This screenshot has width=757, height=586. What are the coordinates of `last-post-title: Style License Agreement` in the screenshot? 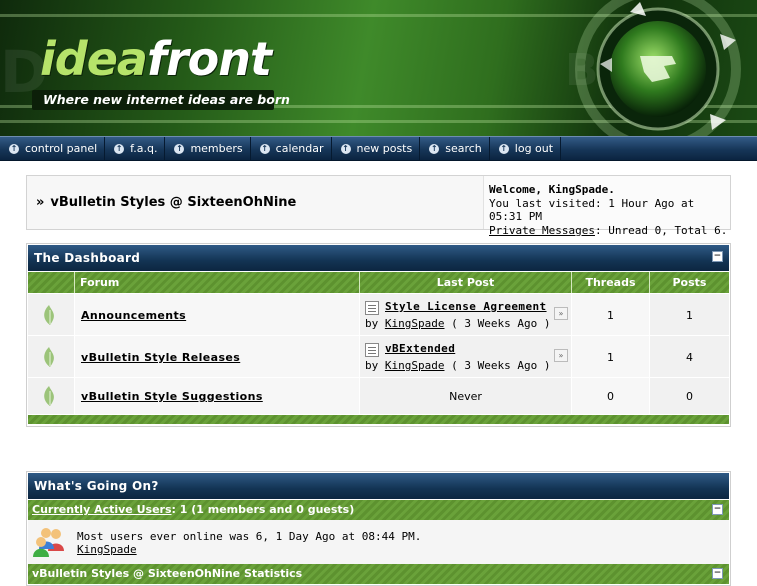 It's located at (466, 306).